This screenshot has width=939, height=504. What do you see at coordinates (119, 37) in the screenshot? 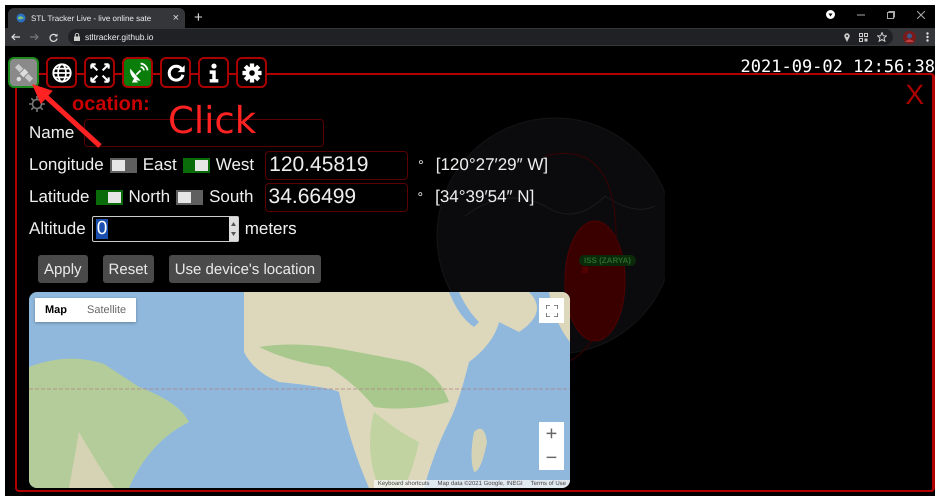
I see `url-text: stltracker.github.io` at bounding box center [119, 37].